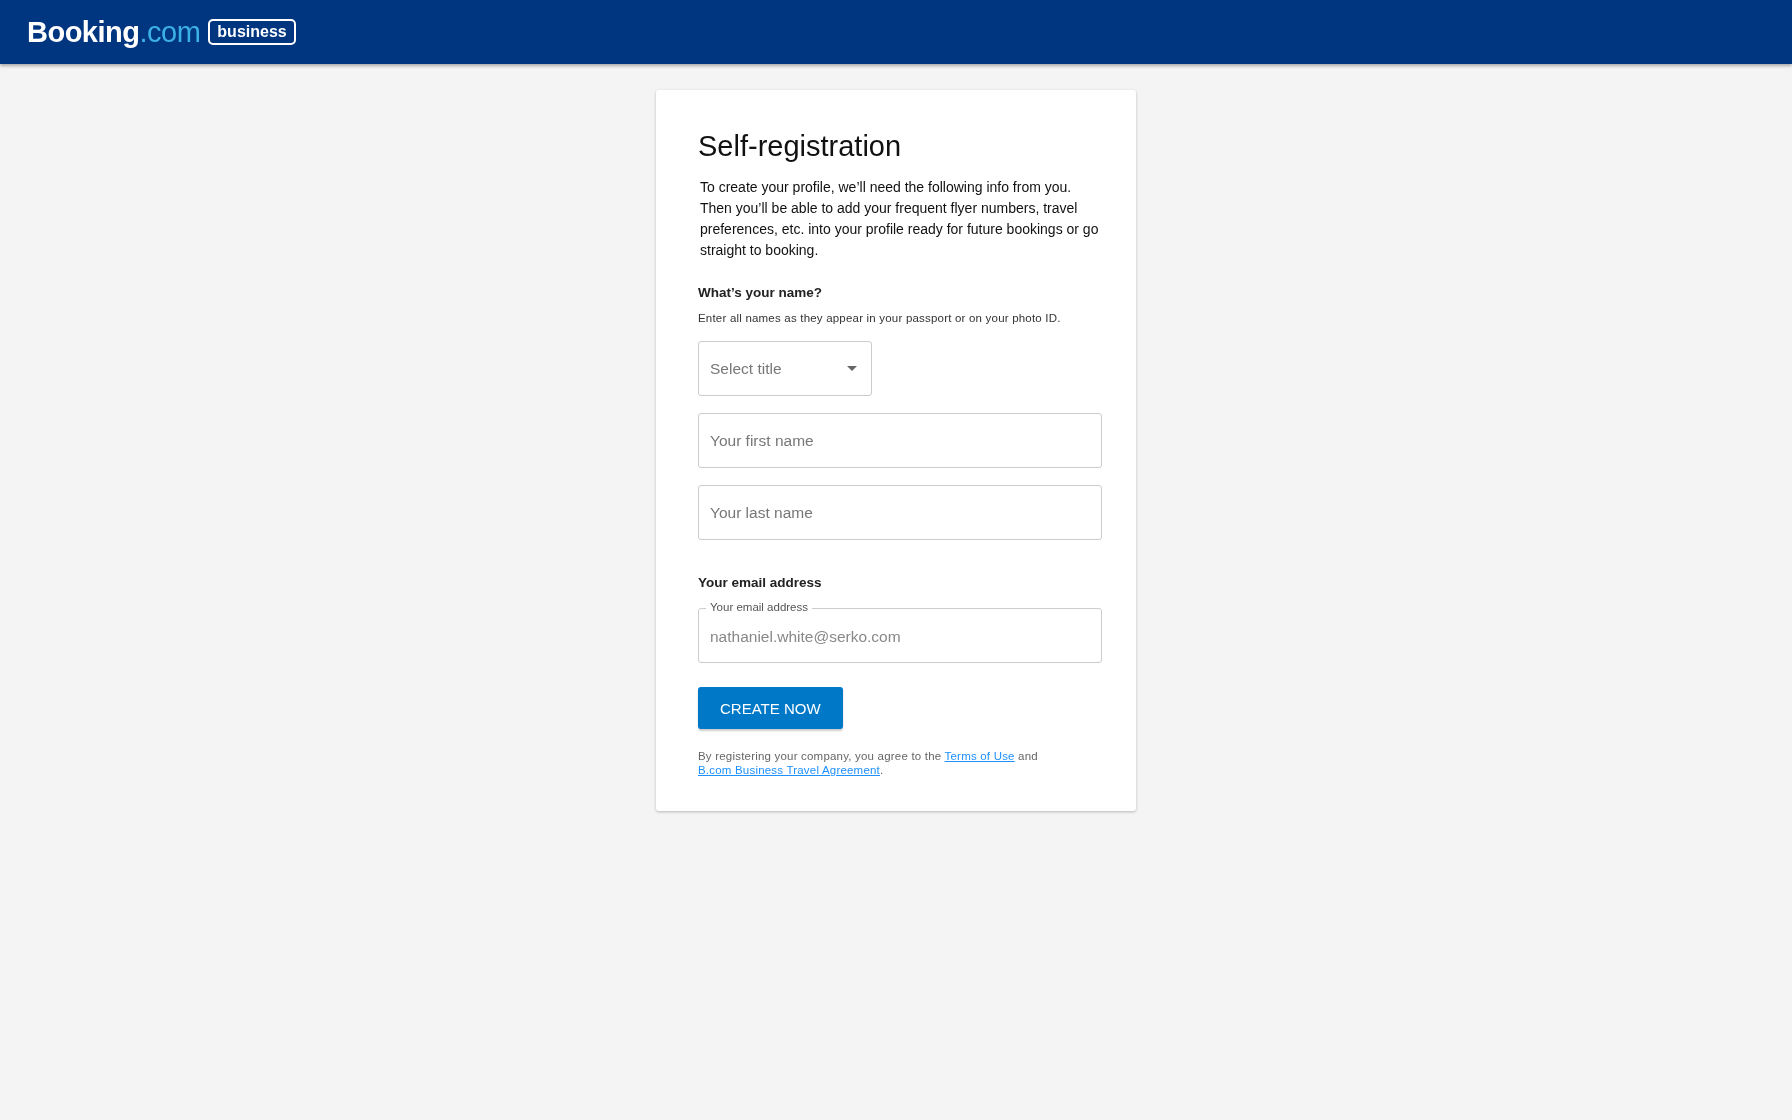 This screenshot has width=1792, height=1120. Describe the element at coordinates (114, 32) in the screenshot. I see `logo: Booking.com` at that location.